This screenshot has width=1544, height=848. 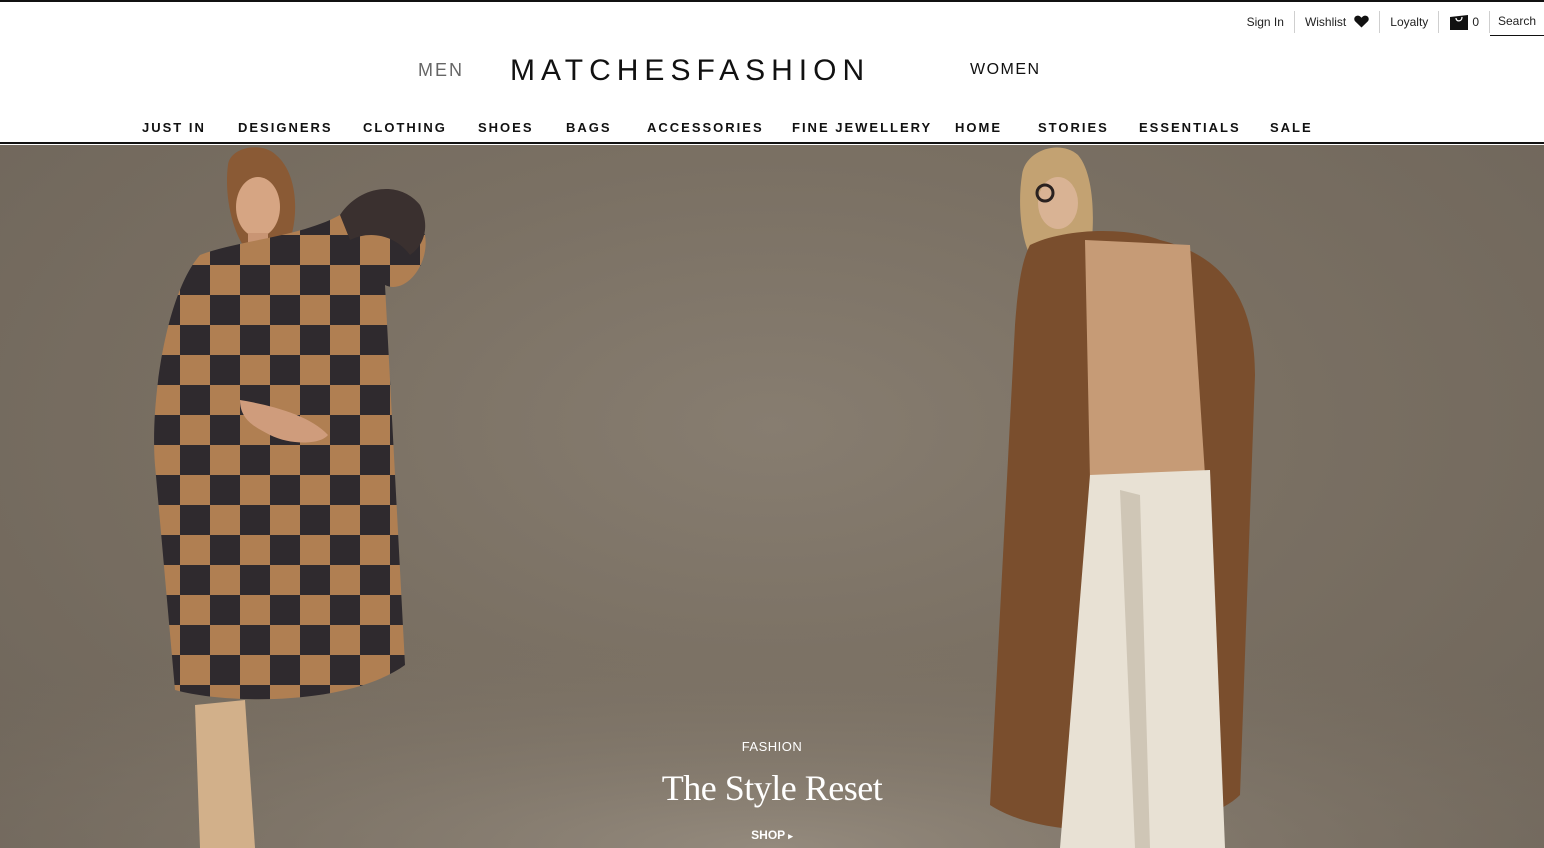 What do you see at coordinates (772, 788) in the screenshot?
I see `hero-title: The Style Reset` at bounding box center [772, 788].